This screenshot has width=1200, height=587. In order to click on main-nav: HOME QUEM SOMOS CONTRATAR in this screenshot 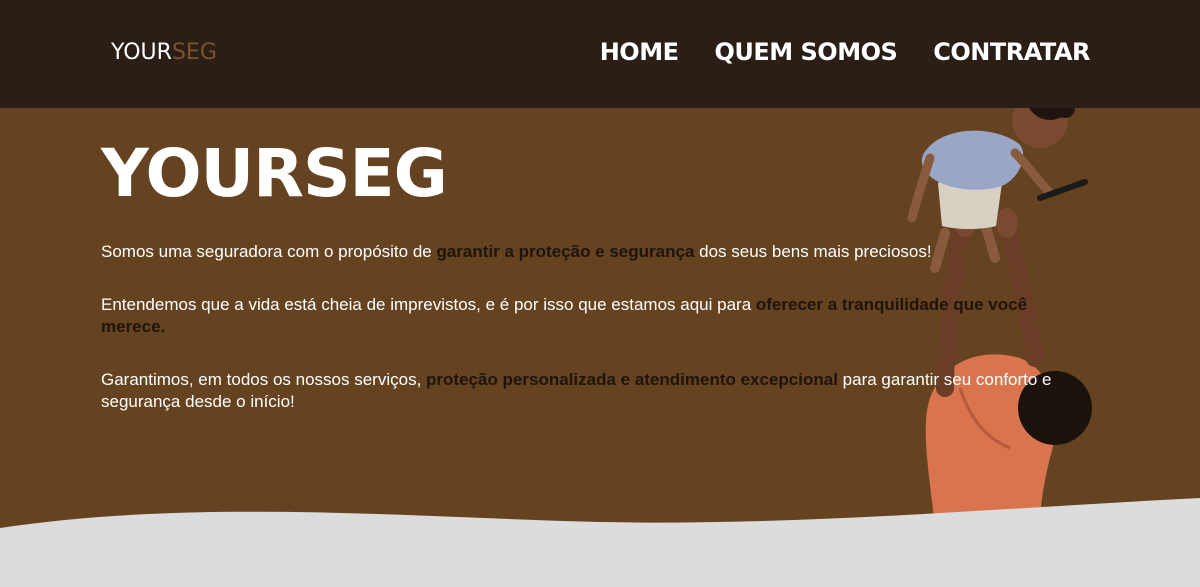, I will do `click(845, 52)`.